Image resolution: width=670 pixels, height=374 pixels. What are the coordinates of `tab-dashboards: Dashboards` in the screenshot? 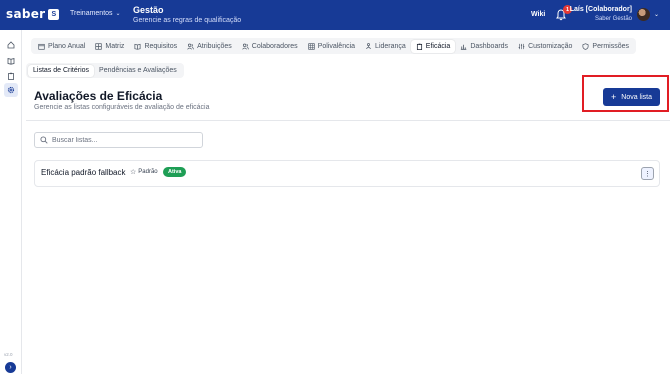 It's located at (484, 46).